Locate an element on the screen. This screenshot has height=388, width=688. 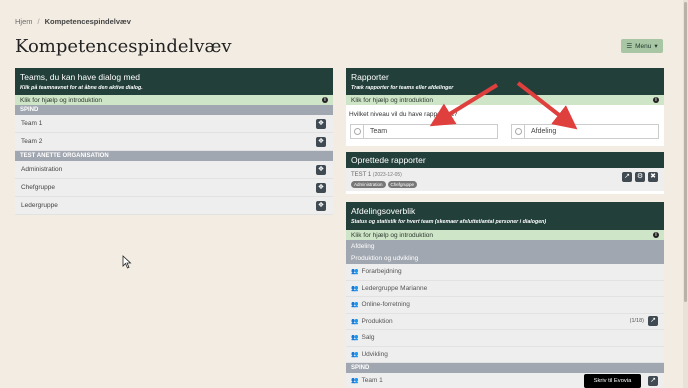
arrow-to-department is located at coordinates (547, 105).